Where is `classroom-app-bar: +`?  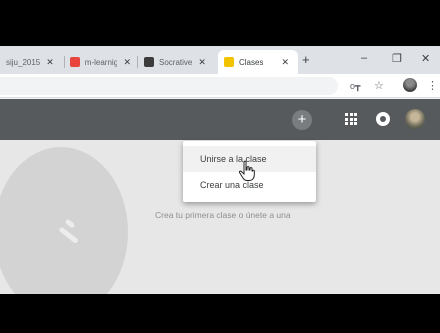 classroom-app-bar: + is located at coordinates (220, 119).